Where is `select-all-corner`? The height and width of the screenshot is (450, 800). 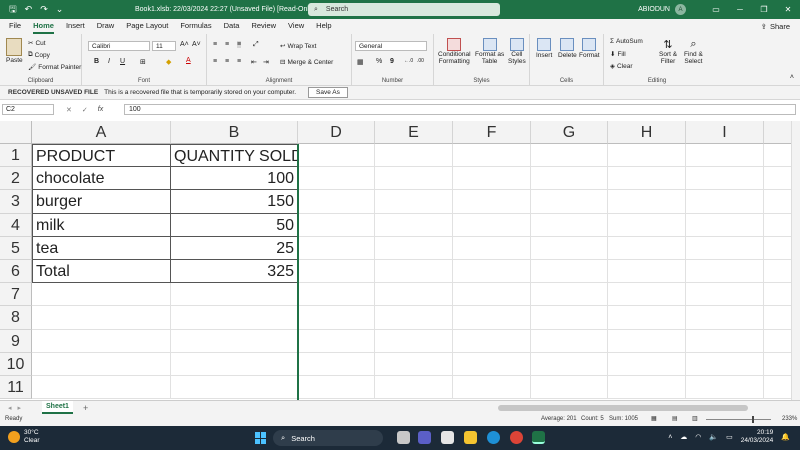
select-all-corner is located at coordinates (16, 132).